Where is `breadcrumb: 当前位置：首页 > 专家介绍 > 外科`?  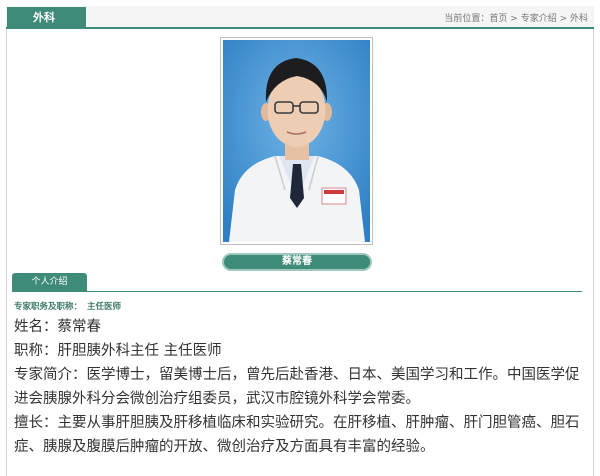 breadcrumb: 当前位置：首页 > 专家介绍 > 外科 is located at coordinates (516, 17).